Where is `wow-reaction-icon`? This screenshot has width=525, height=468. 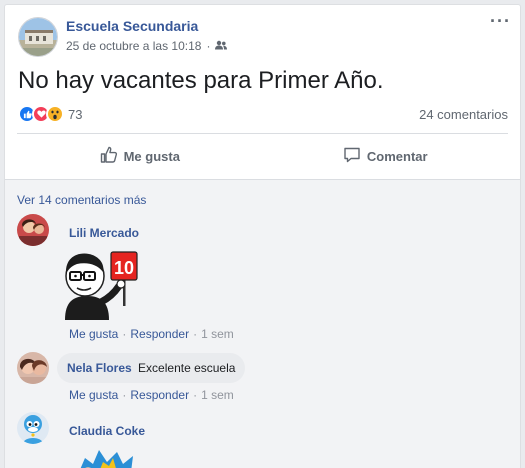
wow-reaction-icon is located at coordinates (55, 114).